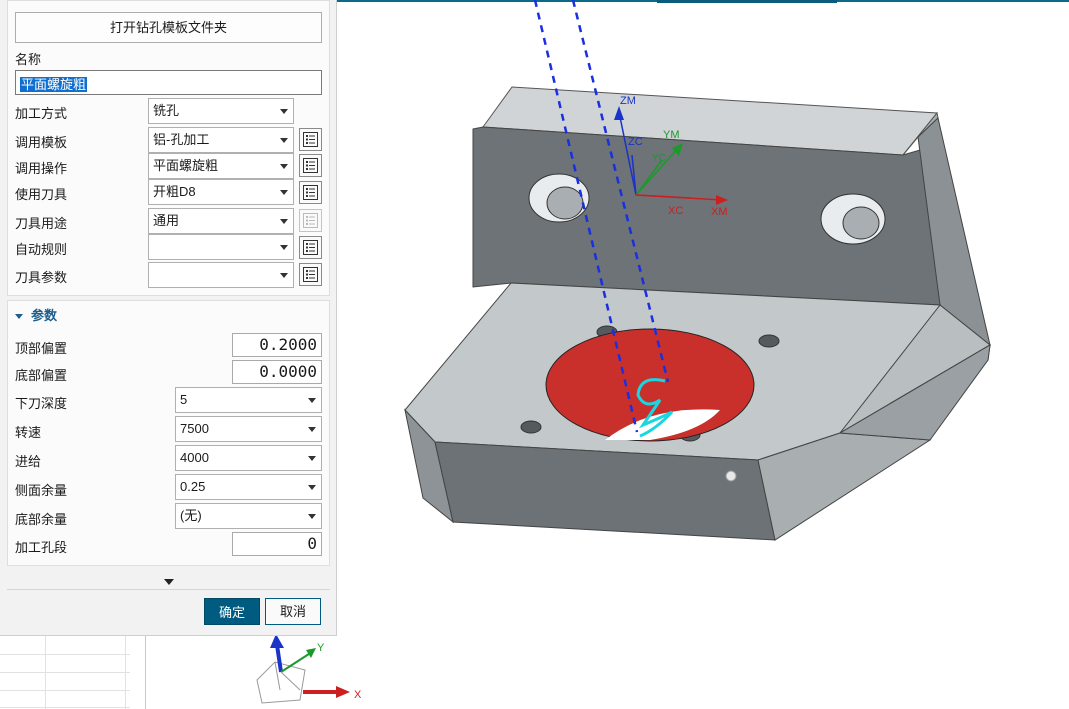  What do you see at coordinates (232, 611) in the screenshot?
I see `ok-button: 确定` at bounding box center [232, 611].